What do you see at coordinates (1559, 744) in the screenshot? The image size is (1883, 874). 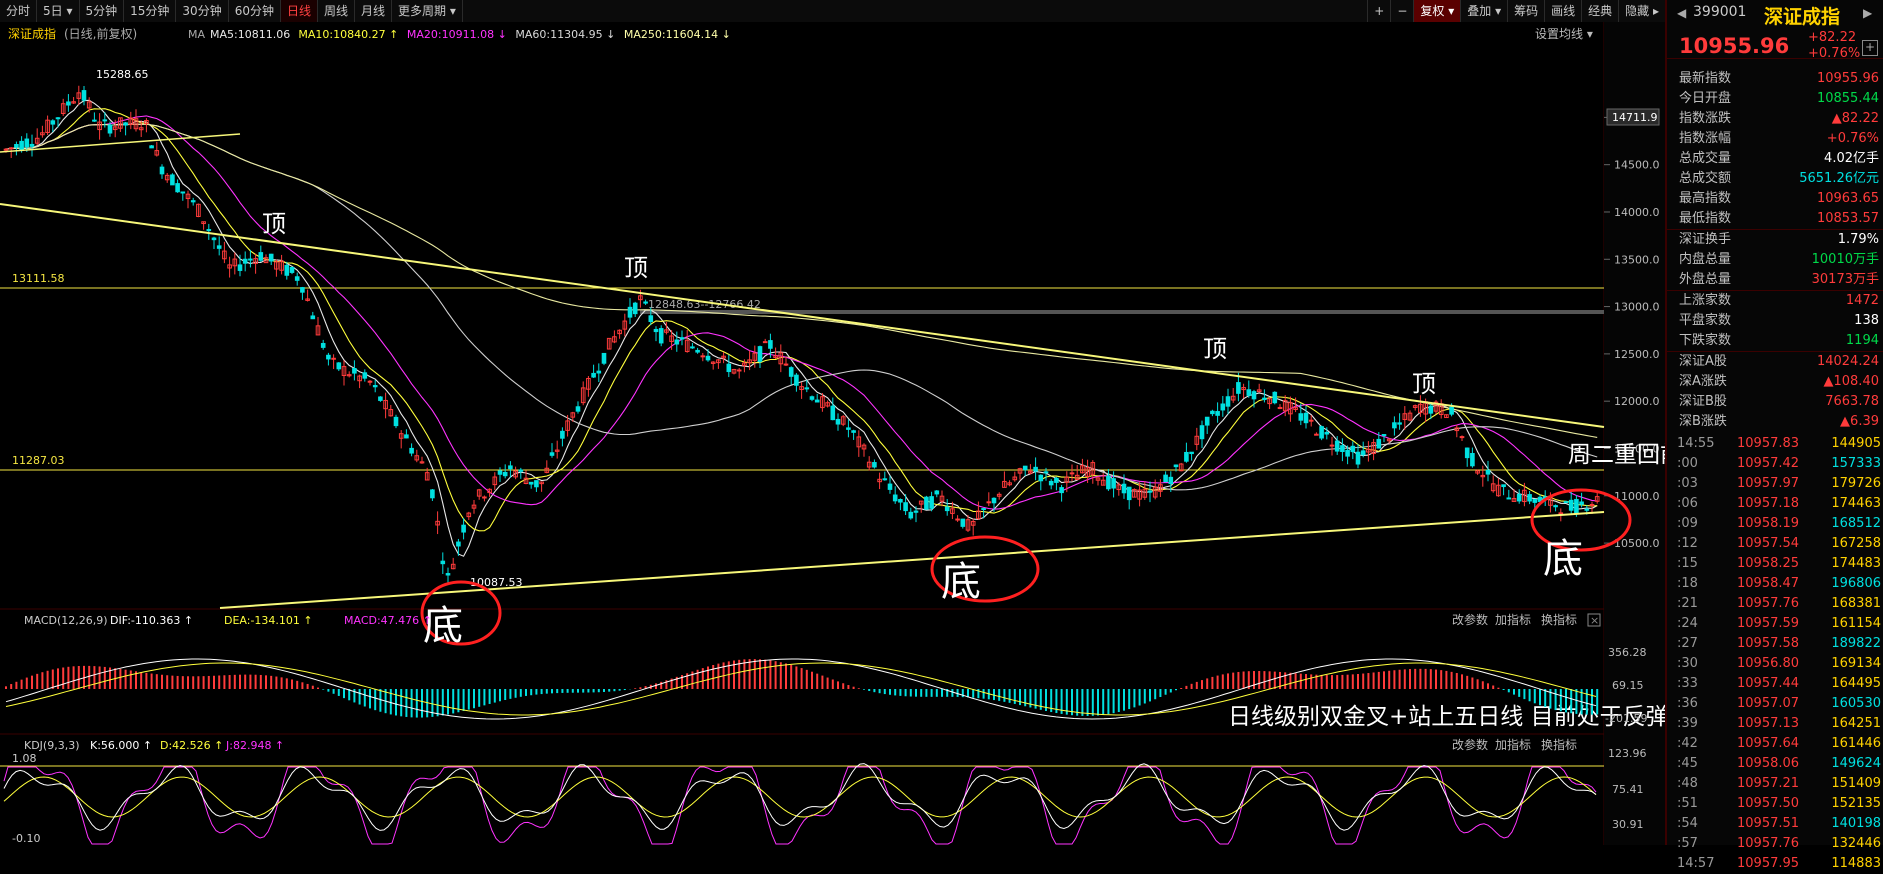 I see `kdj-switch-indicator-button: 换指标` at bounding box center [1559, 744].